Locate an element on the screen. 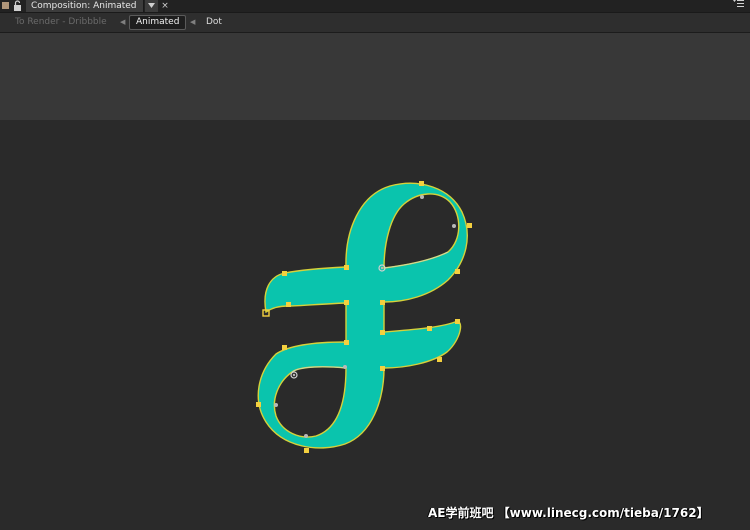  watermark: AE学前班吧 【www.linecg.com/tieba/1762】 is located at coordinates (568, 513).